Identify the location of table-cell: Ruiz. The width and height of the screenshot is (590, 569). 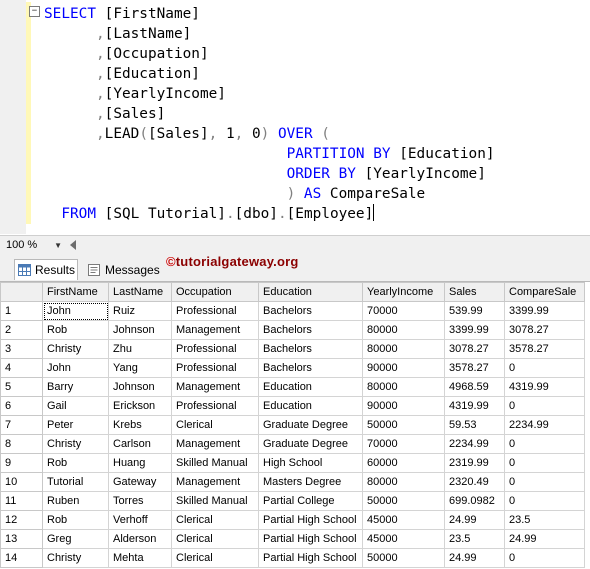
(140, 311).